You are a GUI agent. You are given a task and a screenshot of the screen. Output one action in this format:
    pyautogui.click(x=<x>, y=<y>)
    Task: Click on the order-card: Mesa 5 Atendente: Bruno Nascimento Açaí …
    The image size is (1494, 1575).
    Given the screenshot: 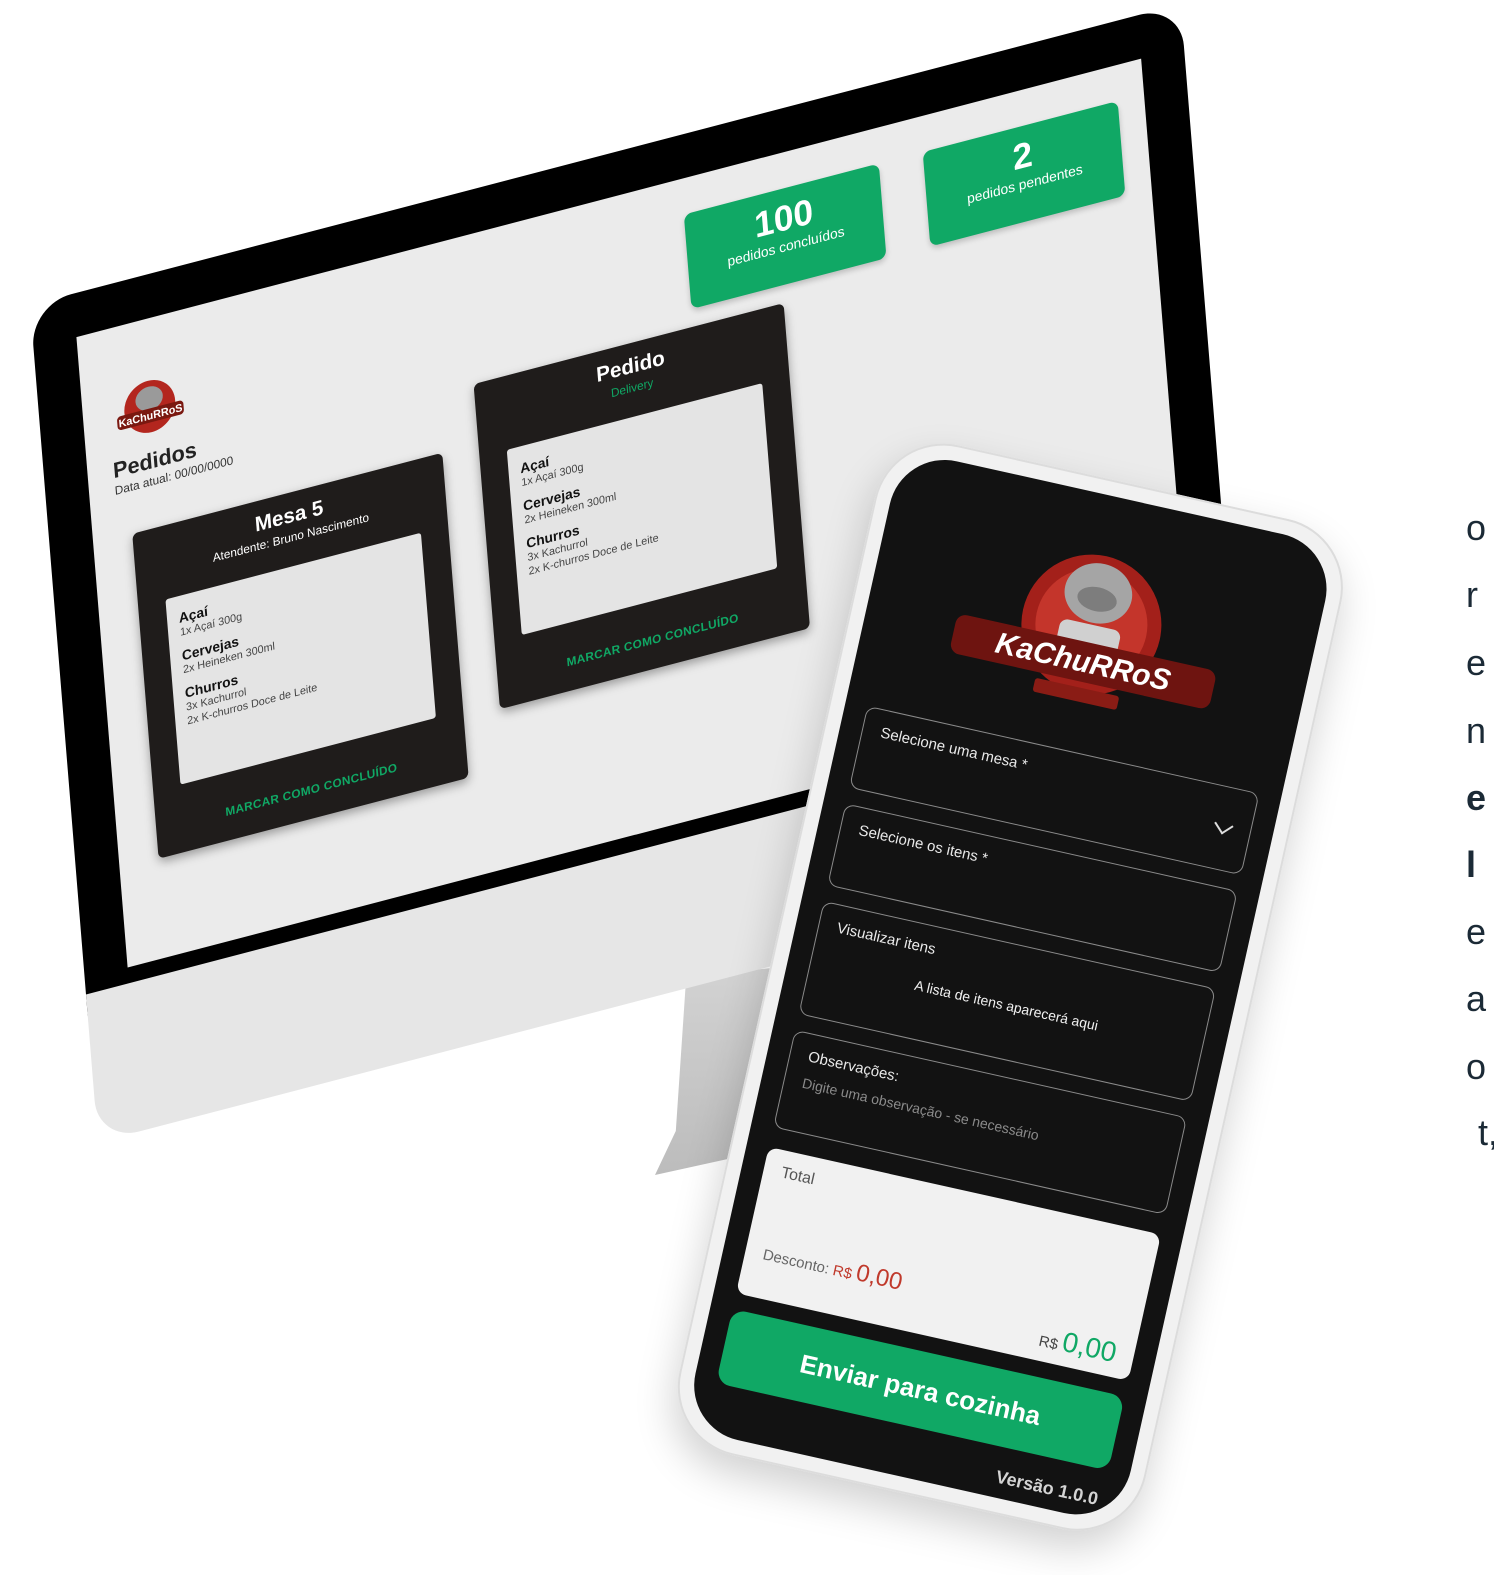 What is the action you would take?
    pyautogui.click(x=300, y=655)
    